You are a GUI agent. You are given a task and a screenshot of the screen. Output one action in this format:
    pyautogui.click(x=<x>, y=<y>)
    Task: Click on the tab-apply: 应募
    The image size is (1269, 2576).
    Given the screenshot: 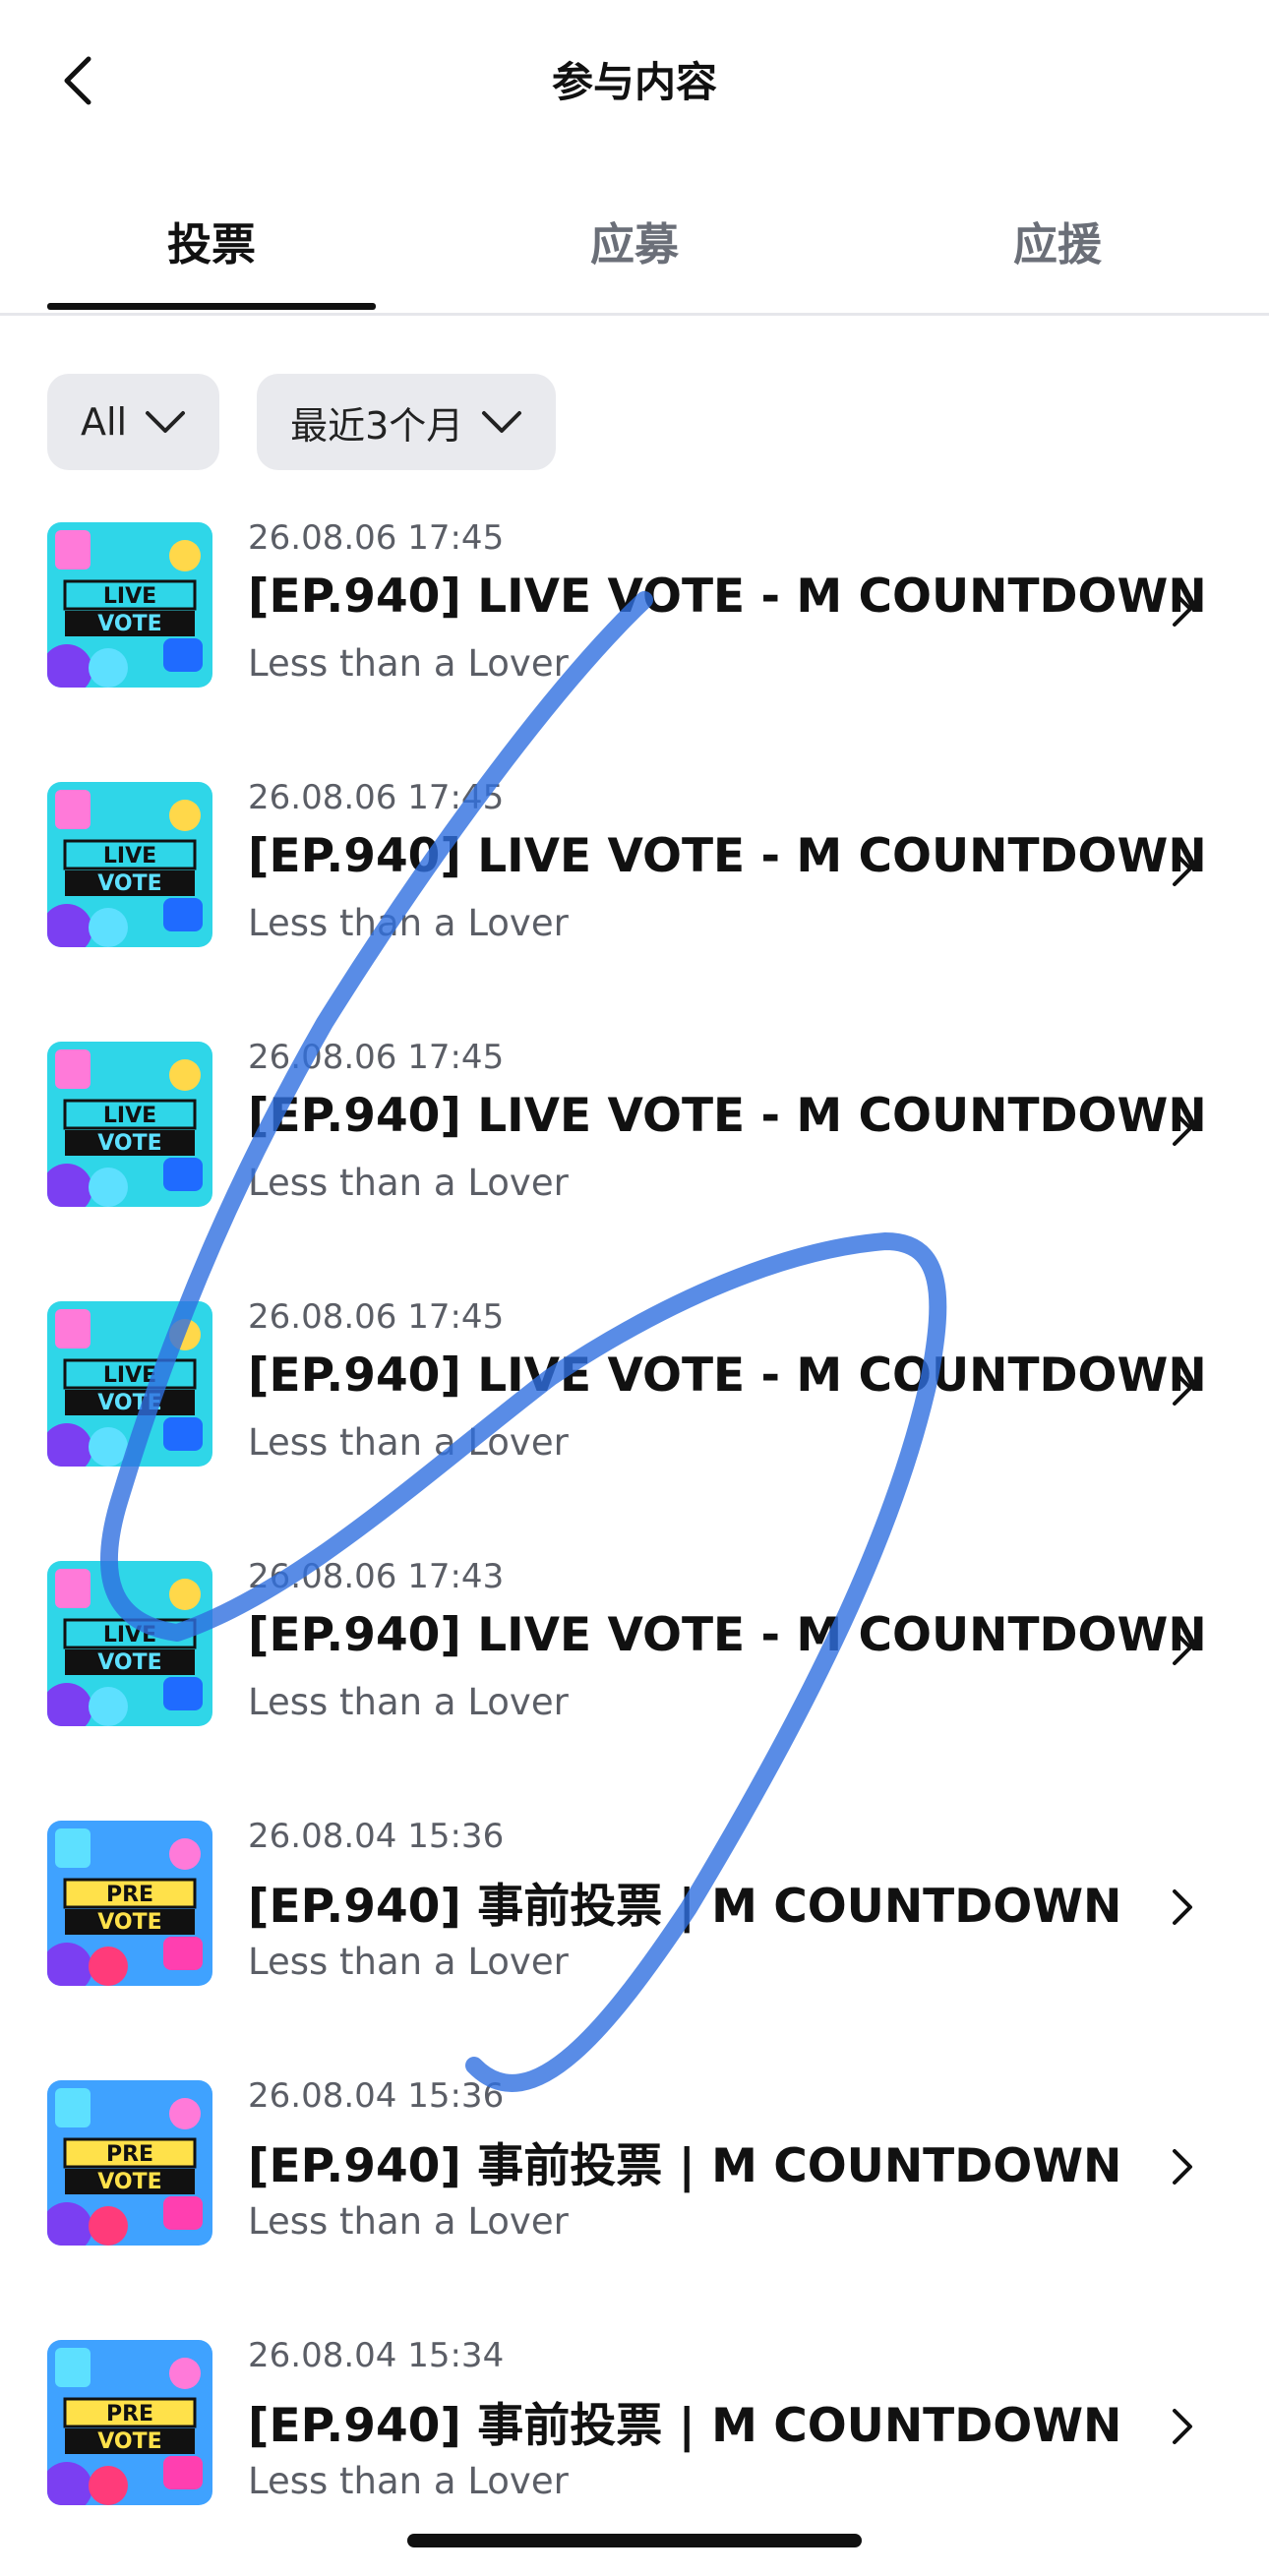 What is the action you would take?
    pyautogui.click(x=634, y=240)
    